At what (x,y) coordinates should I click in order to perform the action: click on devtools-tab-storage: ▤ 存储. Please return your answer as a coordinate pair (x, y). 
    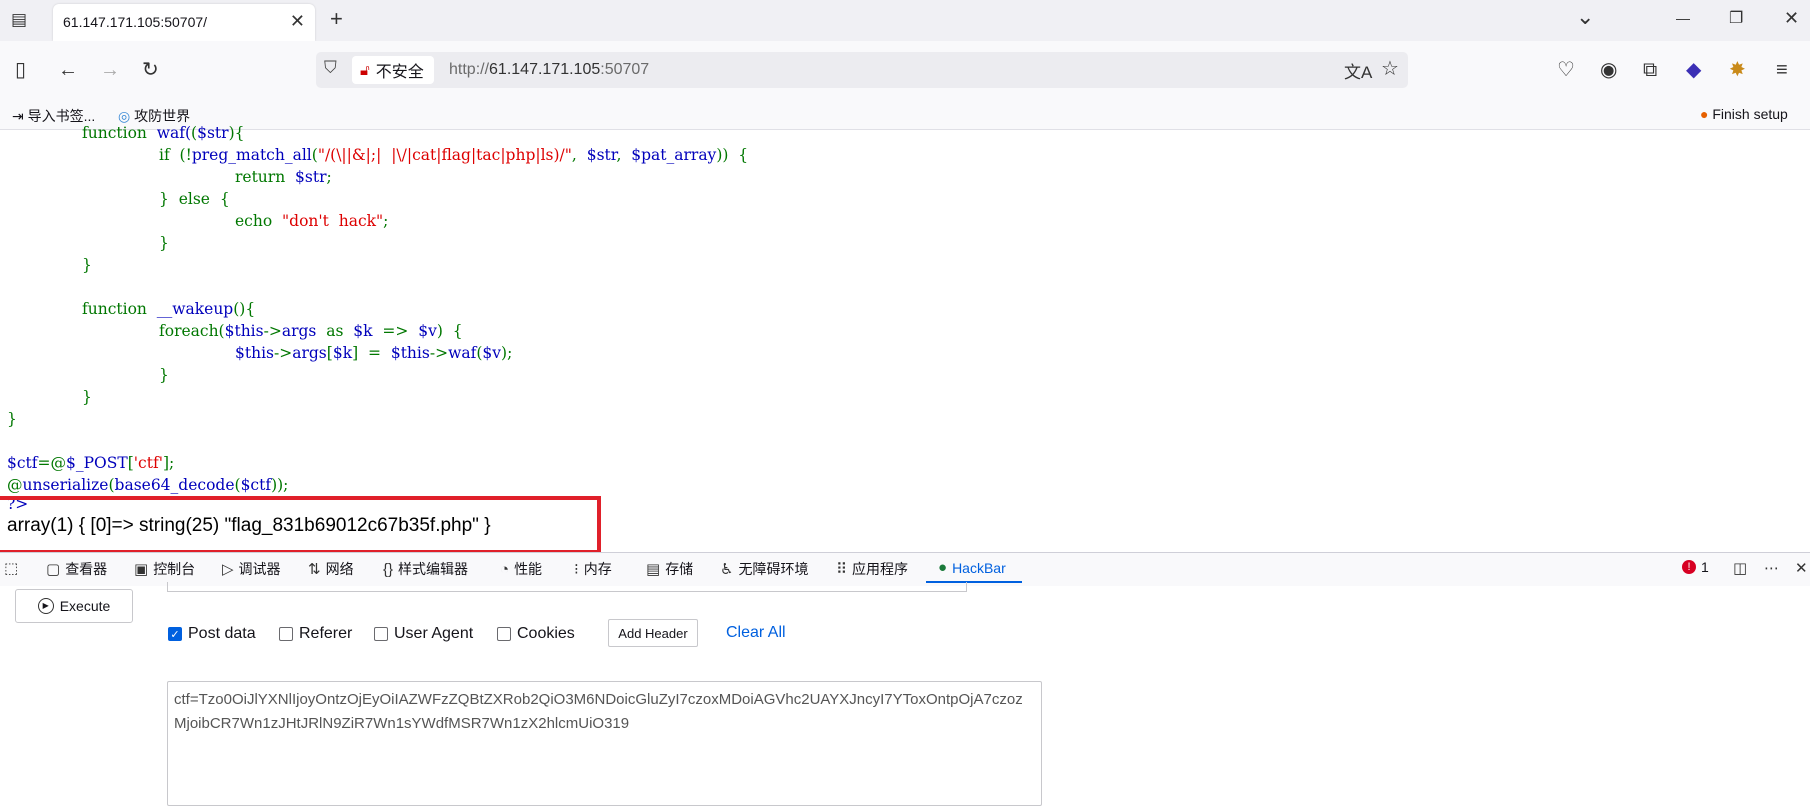
    Looking at the image, I should click on (669, 569).